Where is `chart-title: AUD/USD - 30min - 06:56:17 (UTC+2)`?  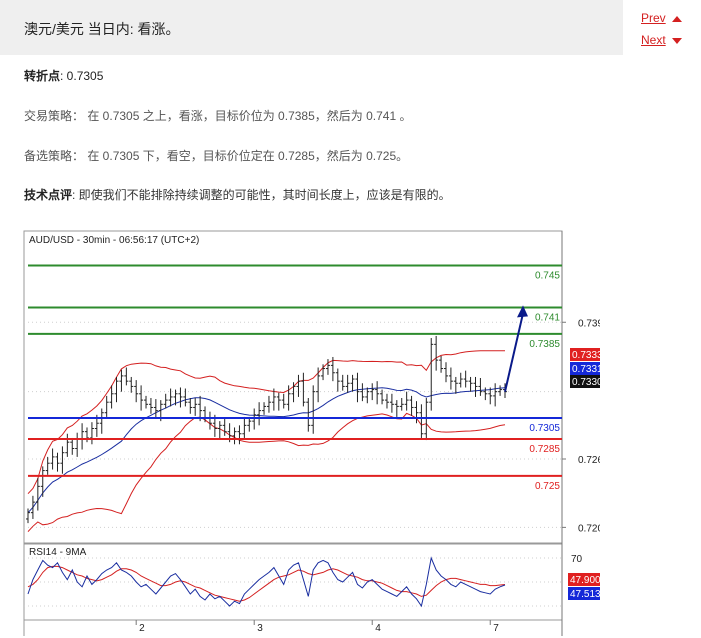 chart-title: AUD/USD - 30min - 06:56:17 (UTC+2) is located at coordinates (114, 240).